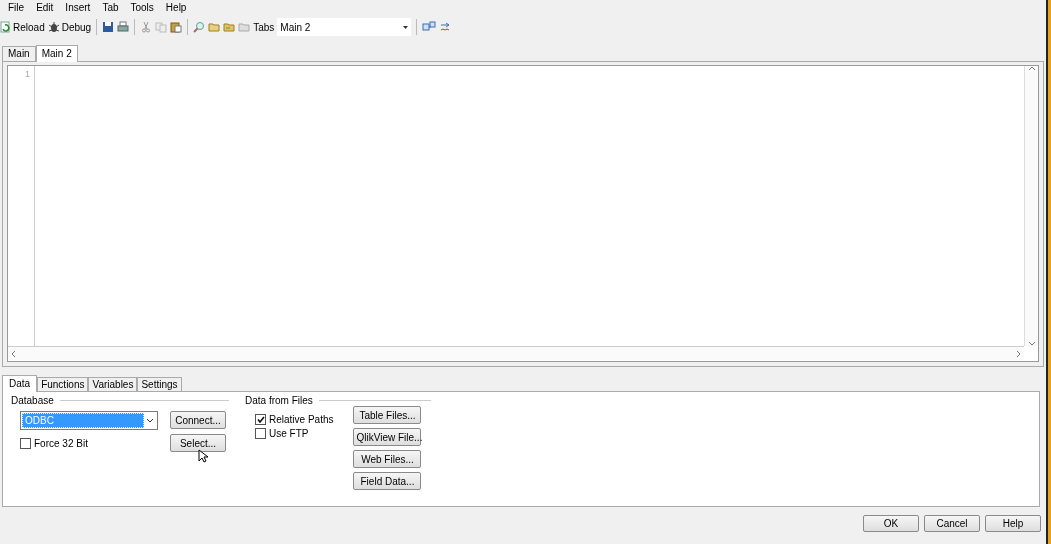  I want to click on menu-item: Help, so click(176, 7).